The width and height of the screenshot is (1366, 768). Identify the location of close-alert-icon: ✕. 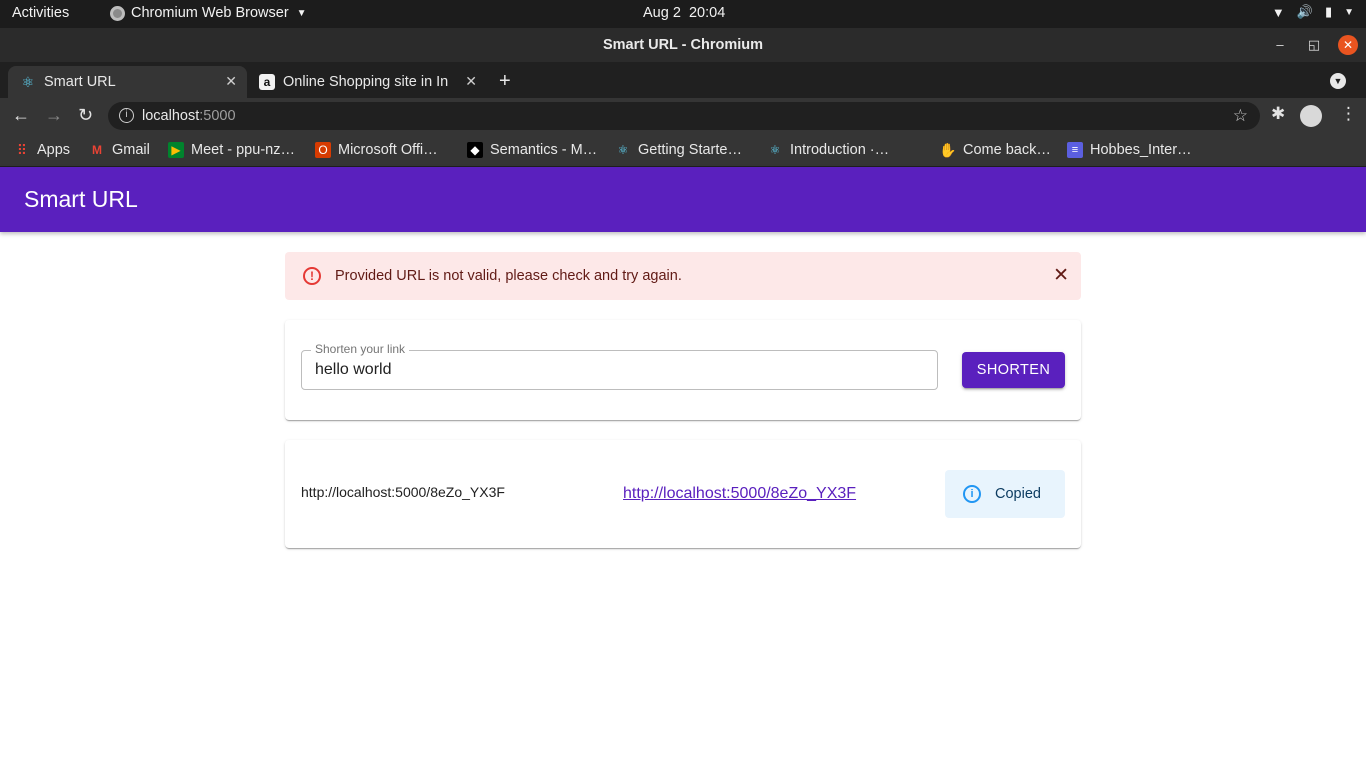
(1061, 275).